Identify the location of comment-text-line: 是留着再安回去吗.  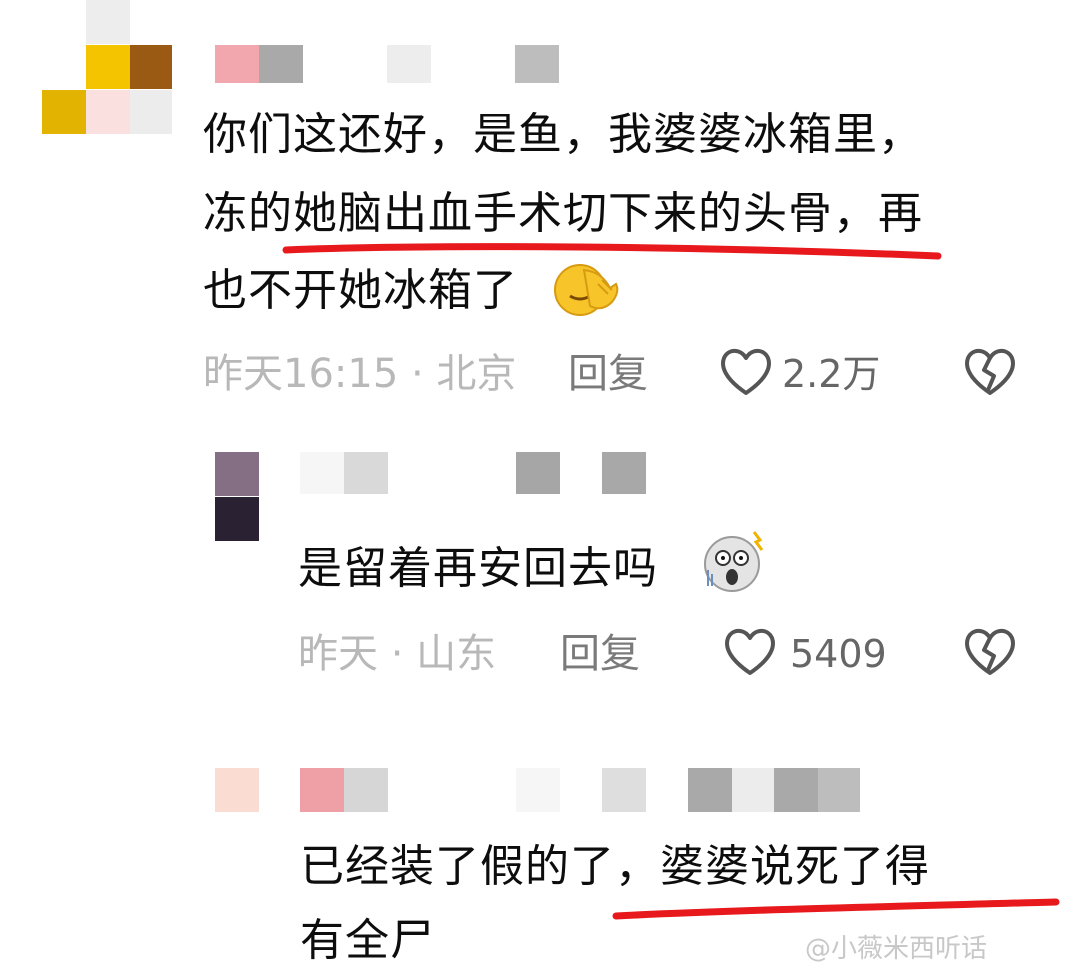
(478, 568).